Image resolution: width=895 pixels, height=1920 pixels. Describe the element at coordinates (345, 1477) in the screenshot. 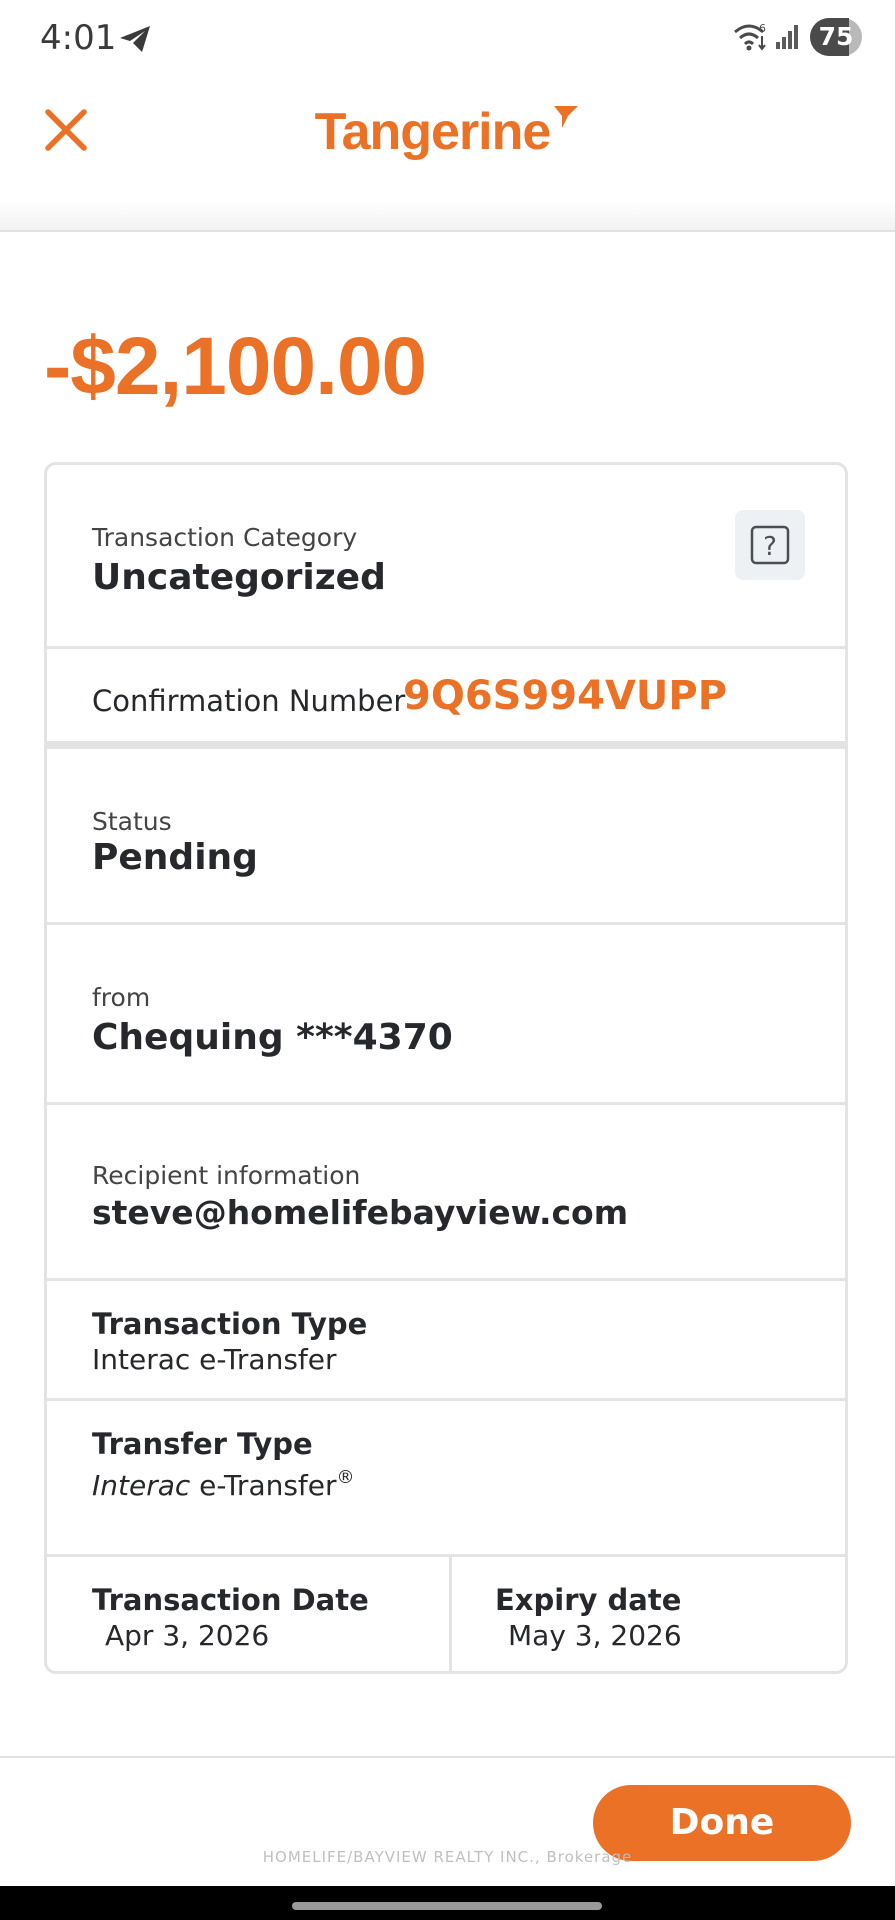

I see `registered-mark: ®` at that location.